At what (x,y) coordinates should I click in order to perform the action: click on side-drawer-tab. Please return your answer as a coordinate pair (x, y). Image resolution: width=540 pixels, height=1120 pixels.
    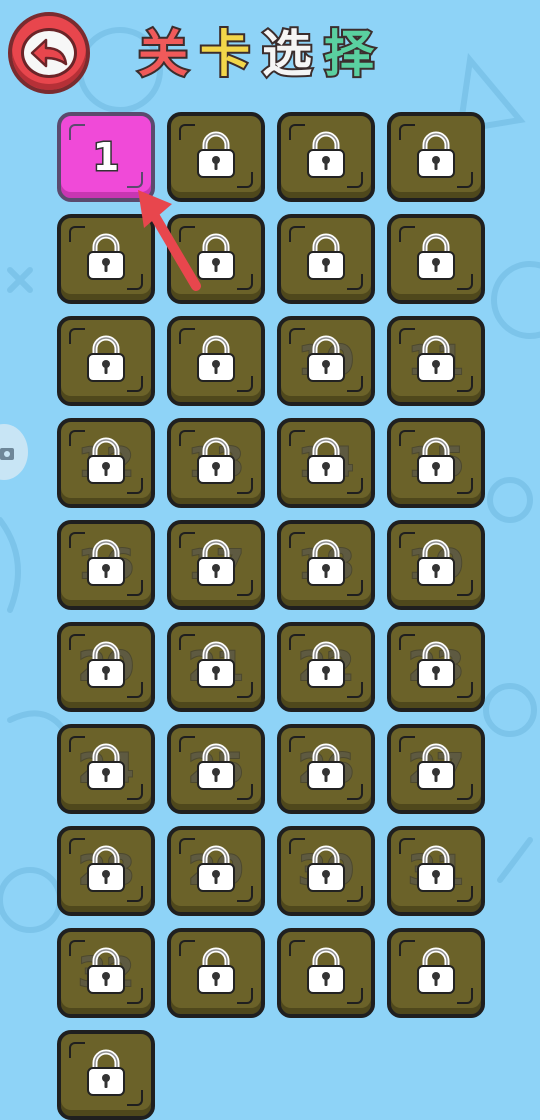
    Looking at the image, I should click on (14, 452).